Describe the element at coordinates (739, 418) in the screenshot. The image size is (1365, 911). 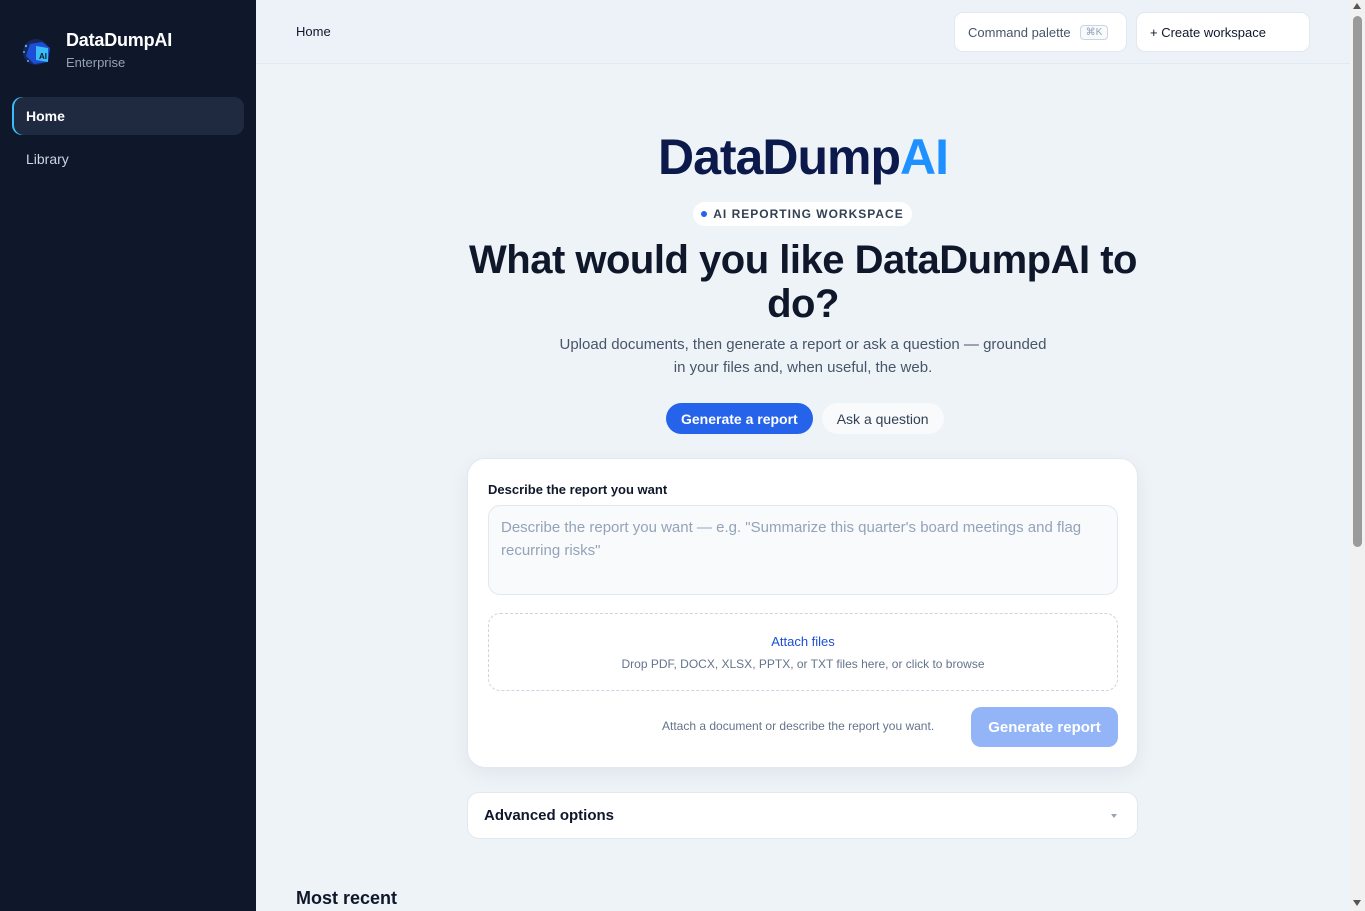
I see `tab-generate-report: Generate a report` at that location.